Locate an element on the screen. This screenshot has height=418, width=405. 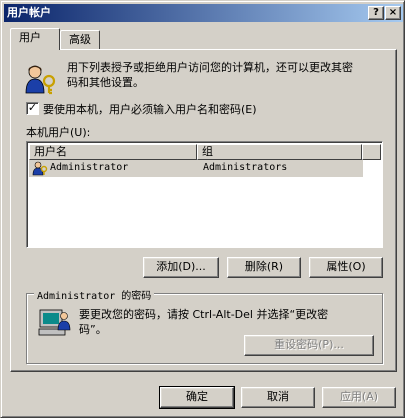
ok-button: 确定 is located at coordinates (197, 397).